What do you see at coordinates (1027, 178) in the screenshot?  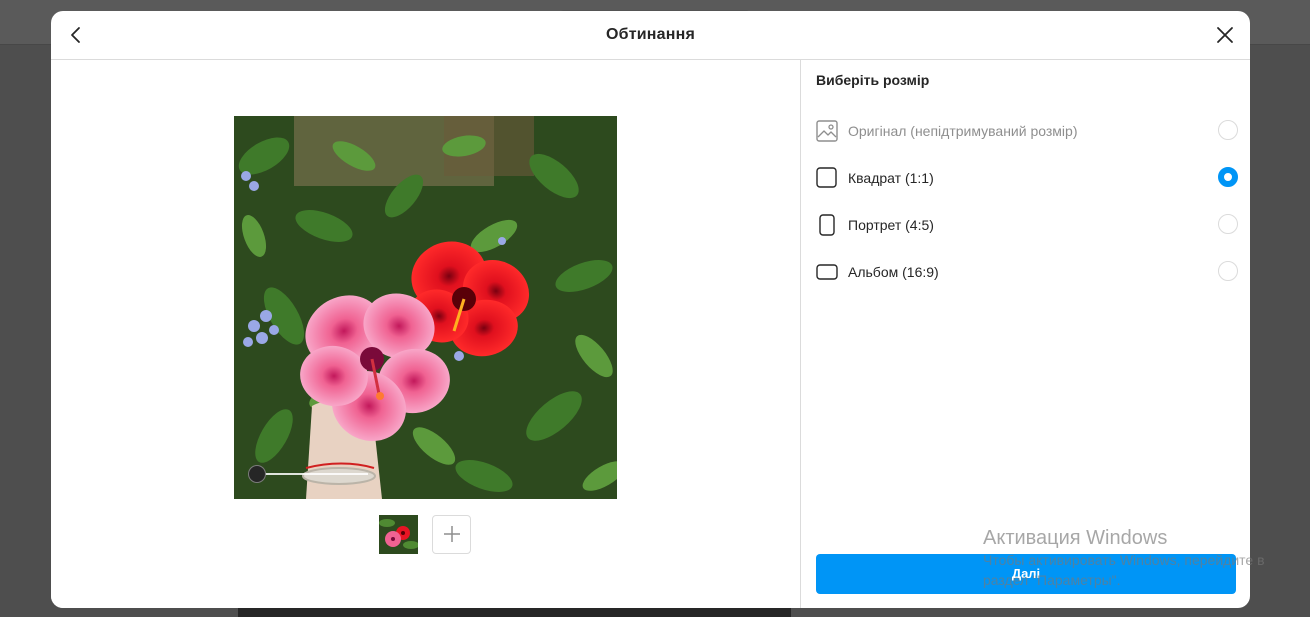 I see `crop-option-square: Квадрат (1:1)` at bounding box center [1027, 178].